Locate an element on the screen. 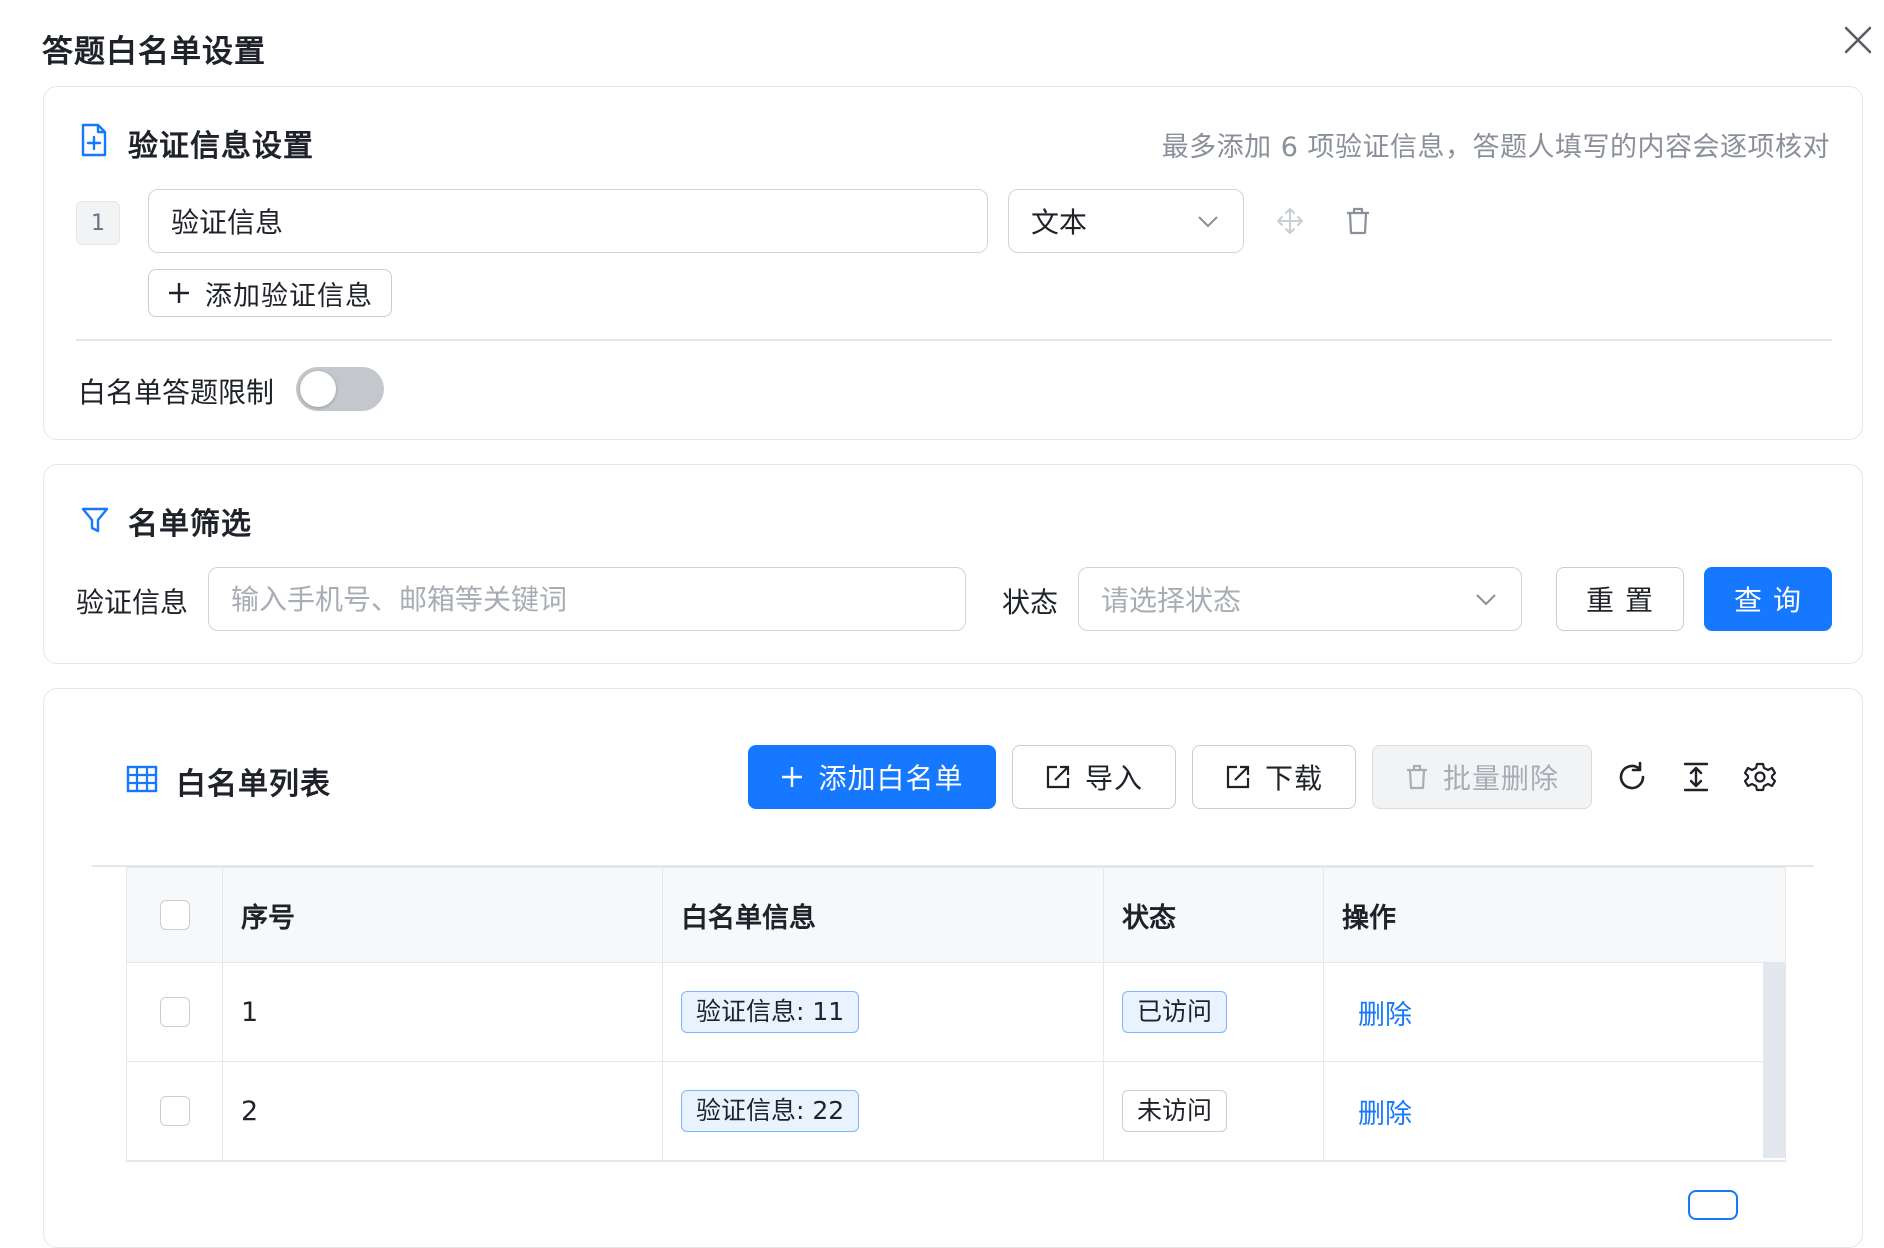 Image resolution: width=1884 pixels, height=1248 pixels. whitelist-limit-label: 白名单答题限制 is located at coordinates (176, 392).